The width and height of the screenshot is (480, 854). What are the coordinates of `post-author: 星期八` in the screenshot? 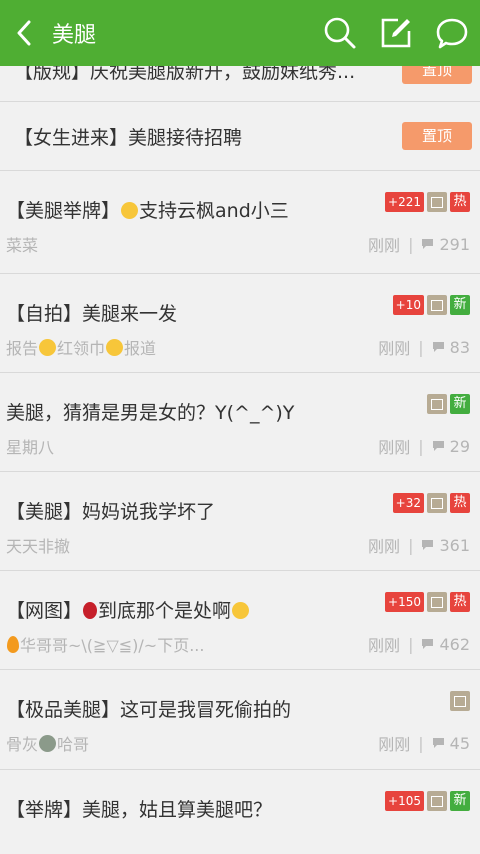 It's located at (30, 447).